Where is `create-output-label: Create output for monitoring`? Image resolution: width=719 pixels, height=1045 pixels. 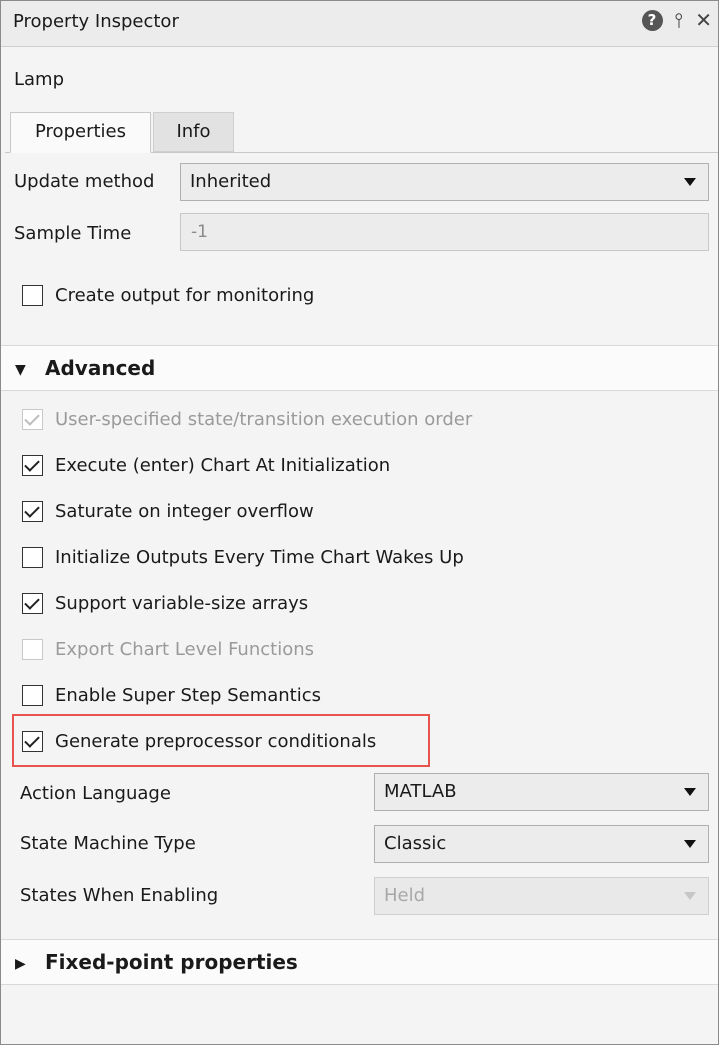 create-output-label: Create output for monitoring is located at coordinates (185, 295).